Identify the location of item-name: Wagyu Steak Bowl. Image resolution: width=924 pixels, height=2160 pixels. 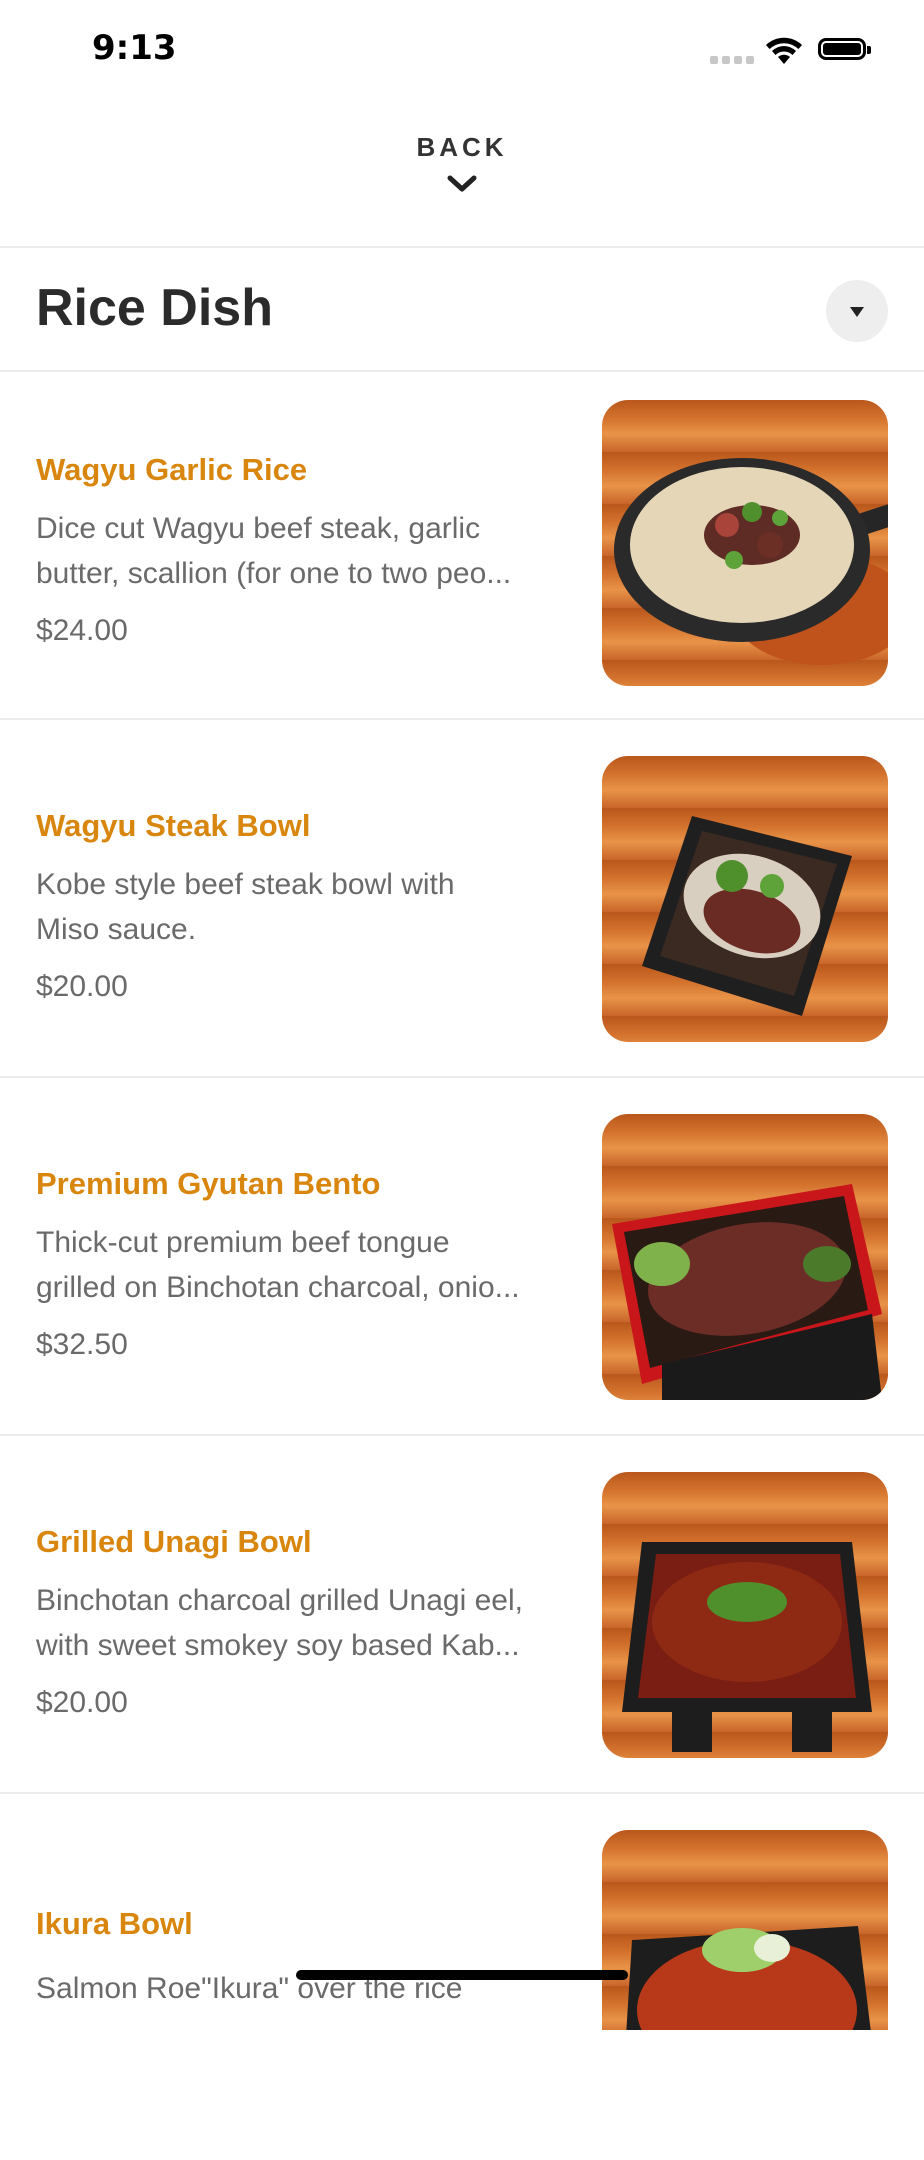
(173, 825).